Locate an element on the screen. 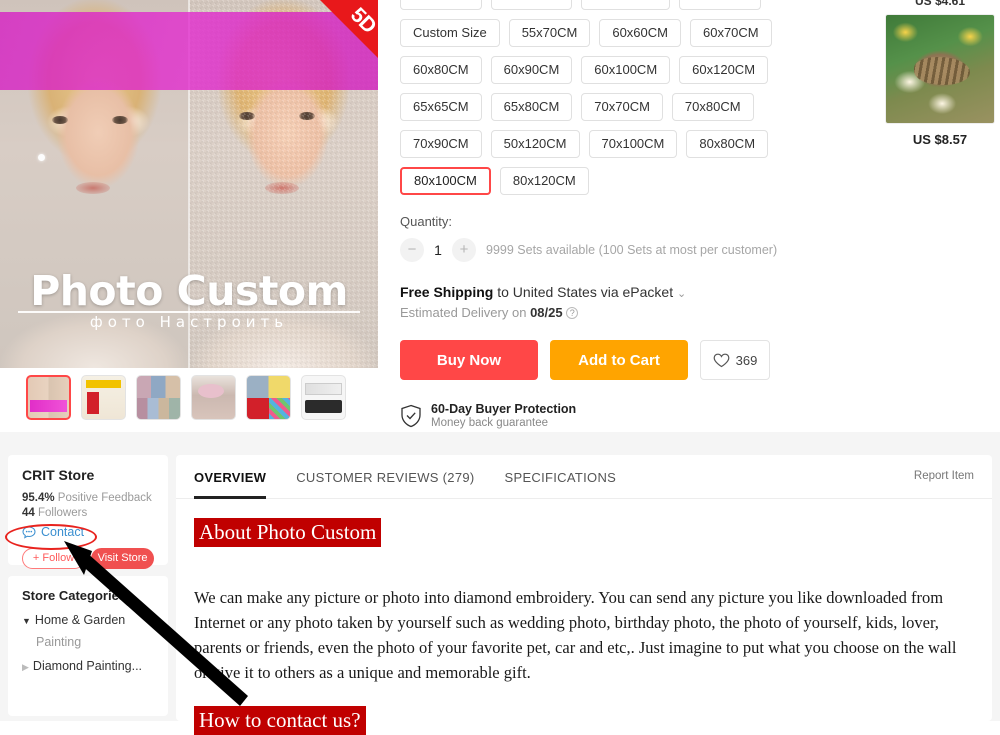  quantity-value: 1 is located at coordinates (438, 250).